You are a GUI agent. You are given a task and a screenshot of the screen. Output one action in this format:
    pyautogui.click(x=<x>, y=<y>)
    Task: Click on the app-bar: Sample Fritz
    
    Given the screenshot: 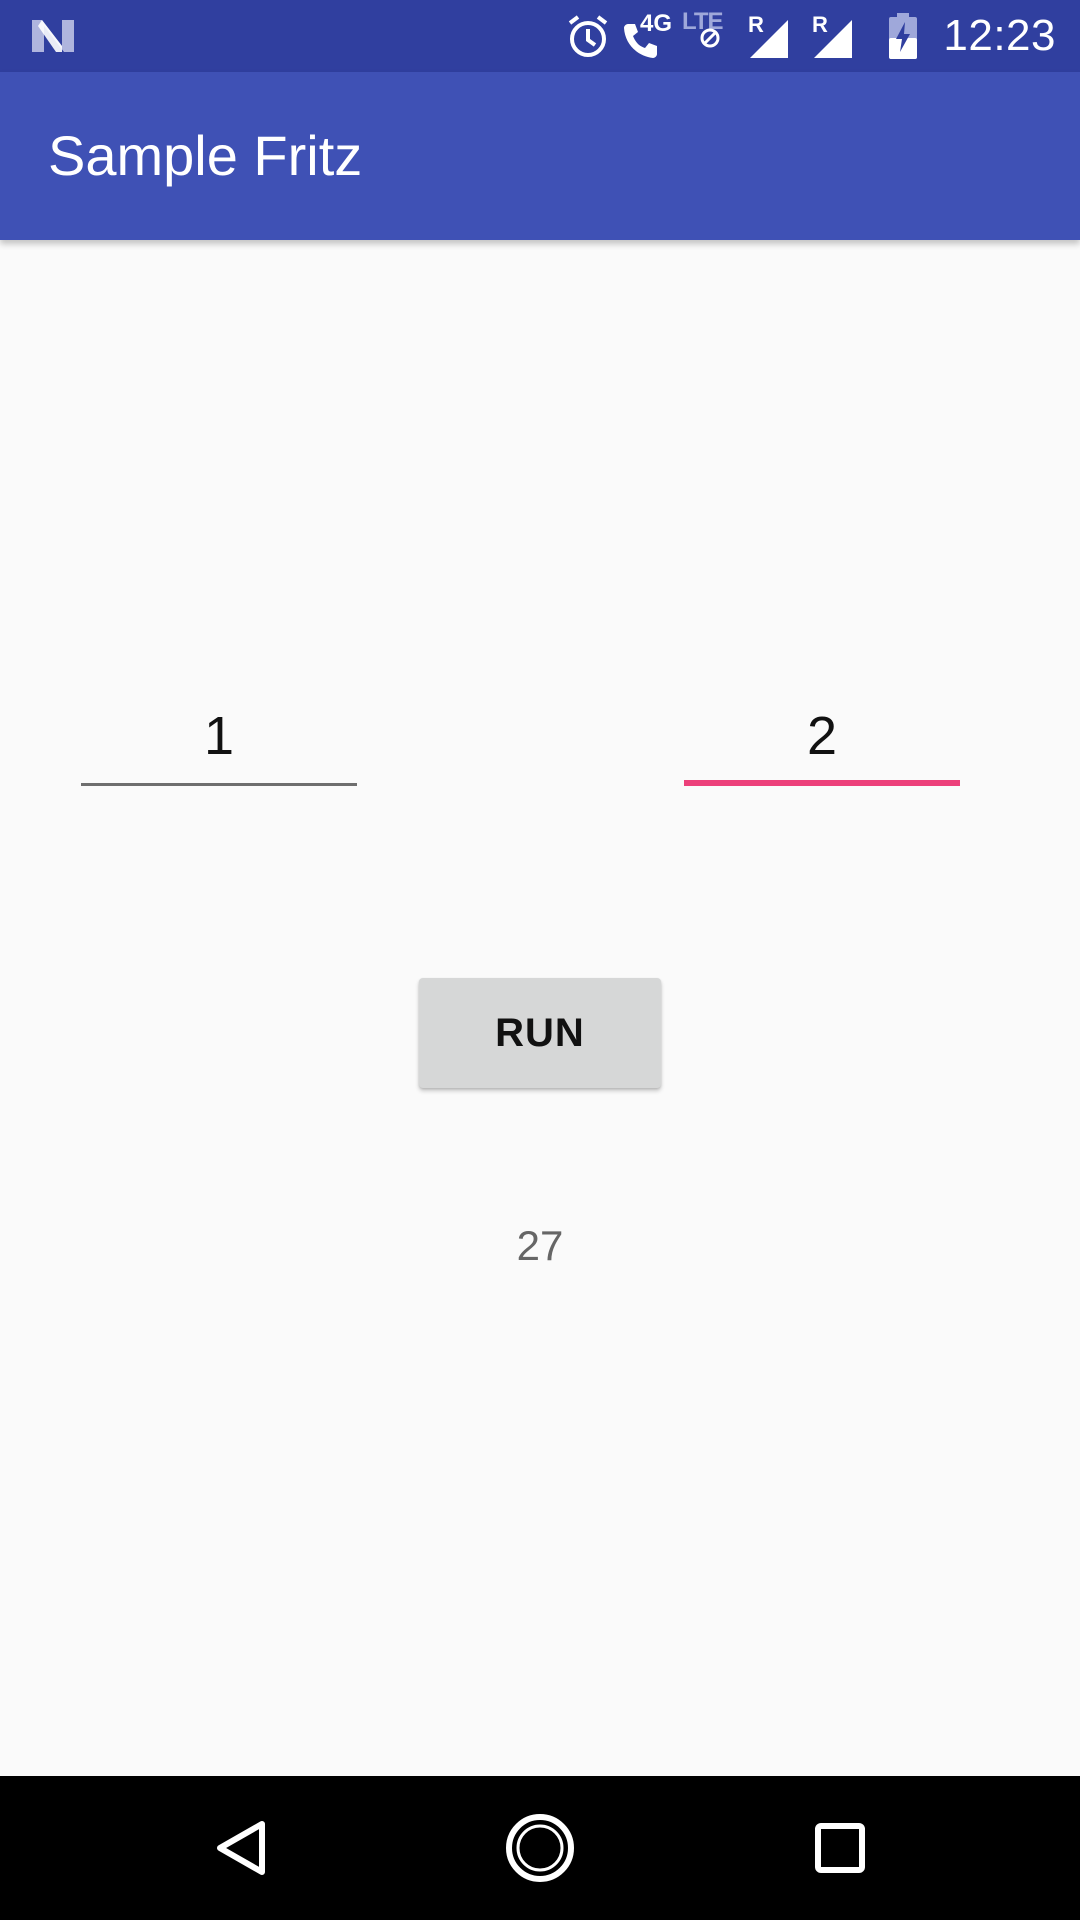 What is the action you would take?
    pyautogui.click(x=540, y=156)
    